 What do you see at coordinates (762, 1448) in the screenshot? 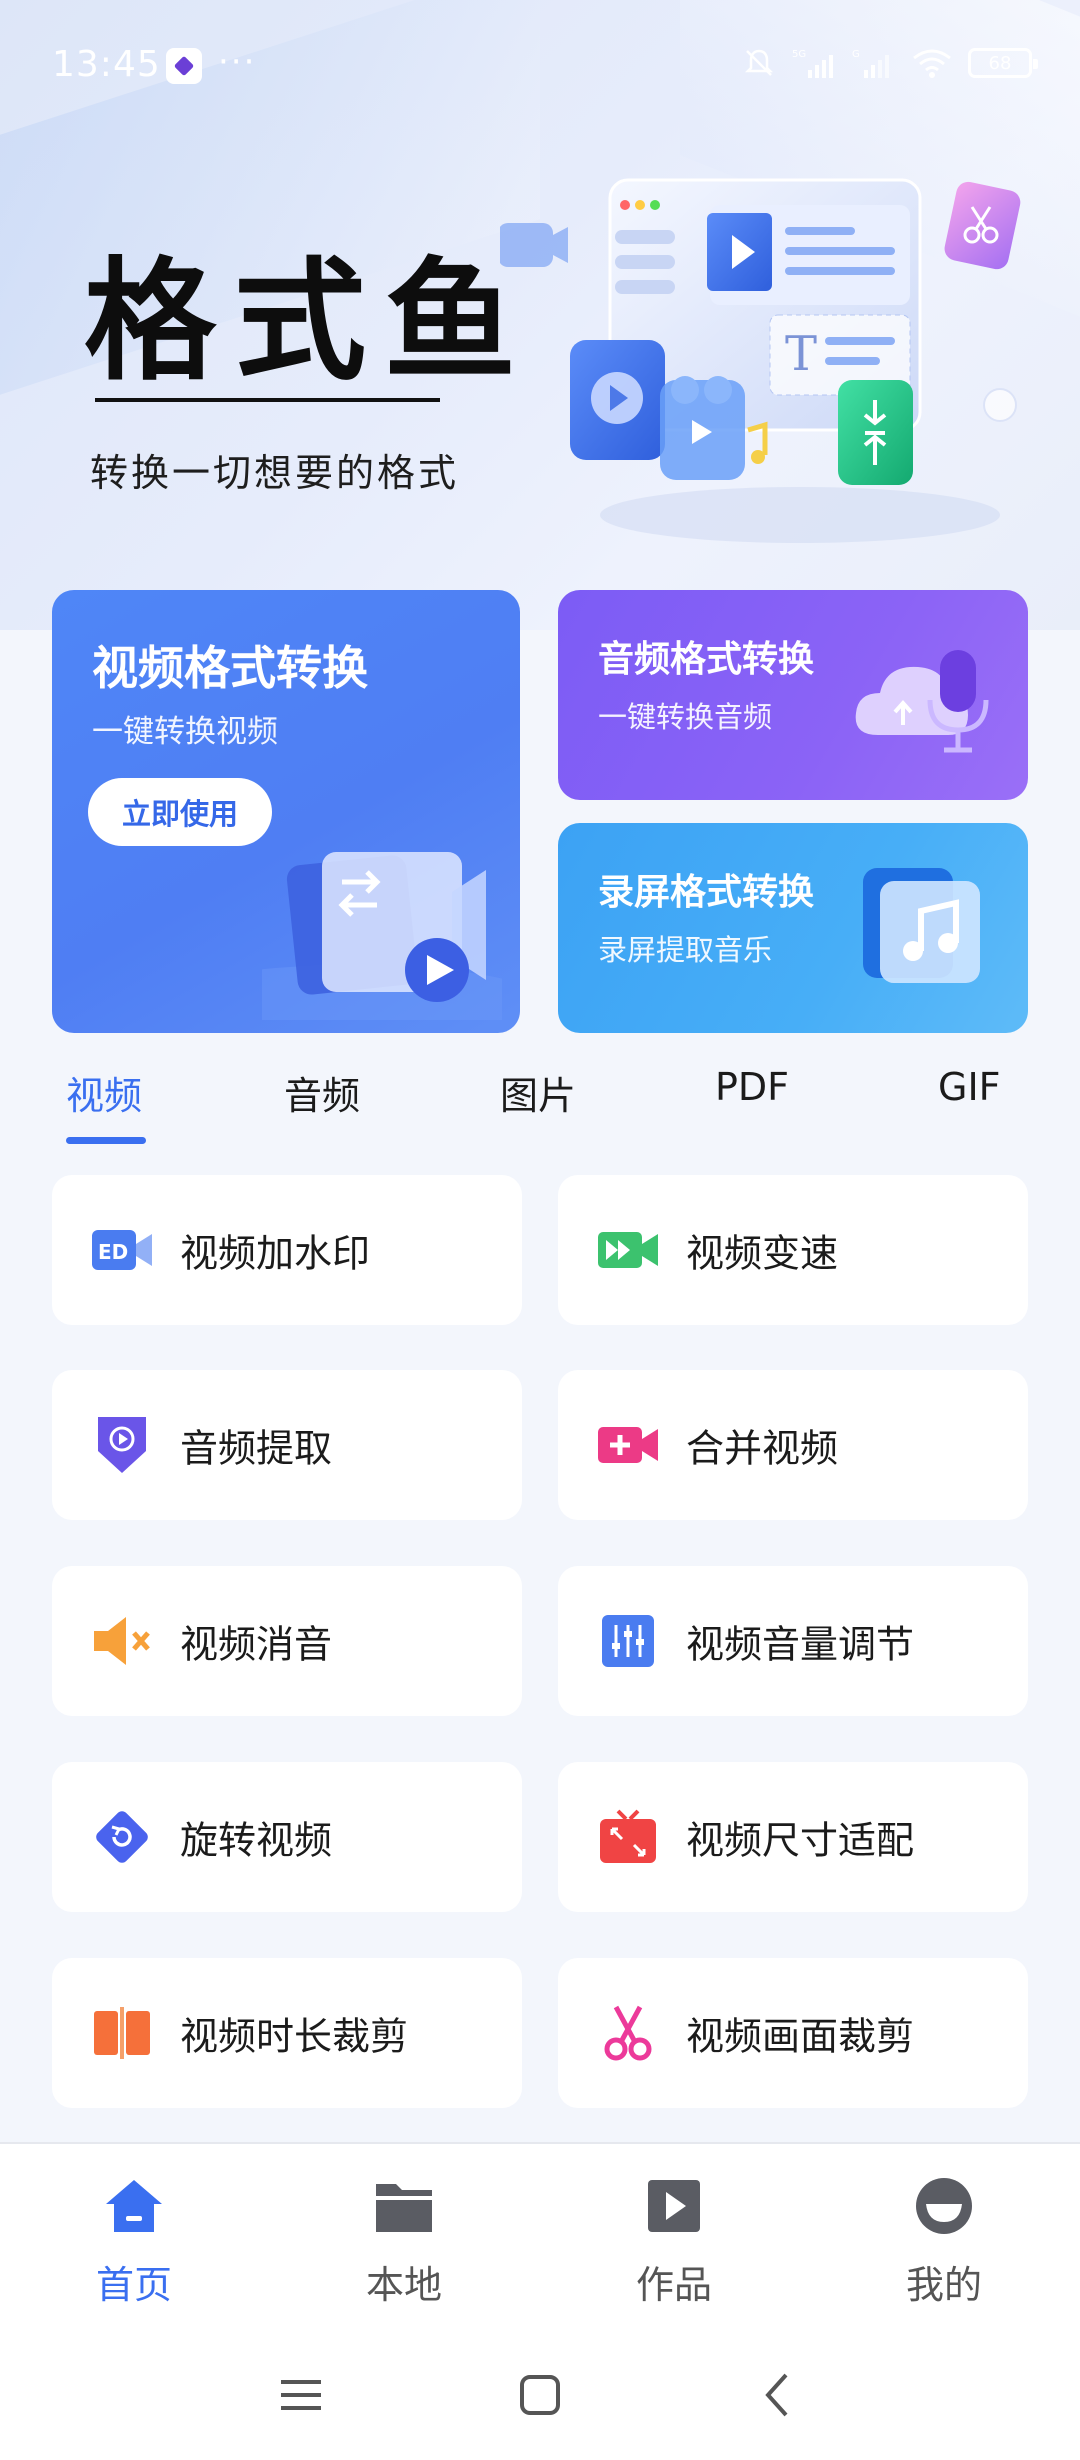
I see `tool-label: 合并视频` at bounding box center [762, 1448].